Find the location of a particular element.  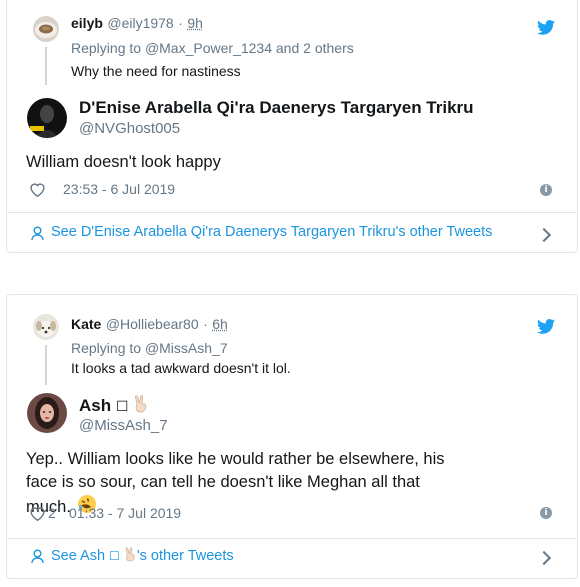

reply-time: 6h is located at coordinates (220, 324).